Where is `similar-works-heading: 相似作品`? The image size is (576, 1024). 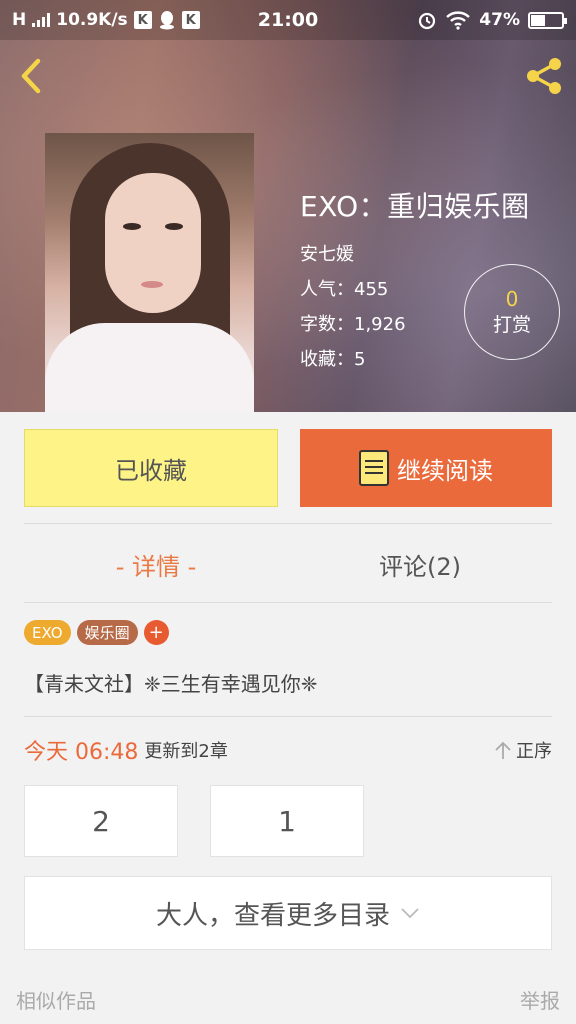
similar-works-heading: 相似作品 is located at coordinates (56, 1001).